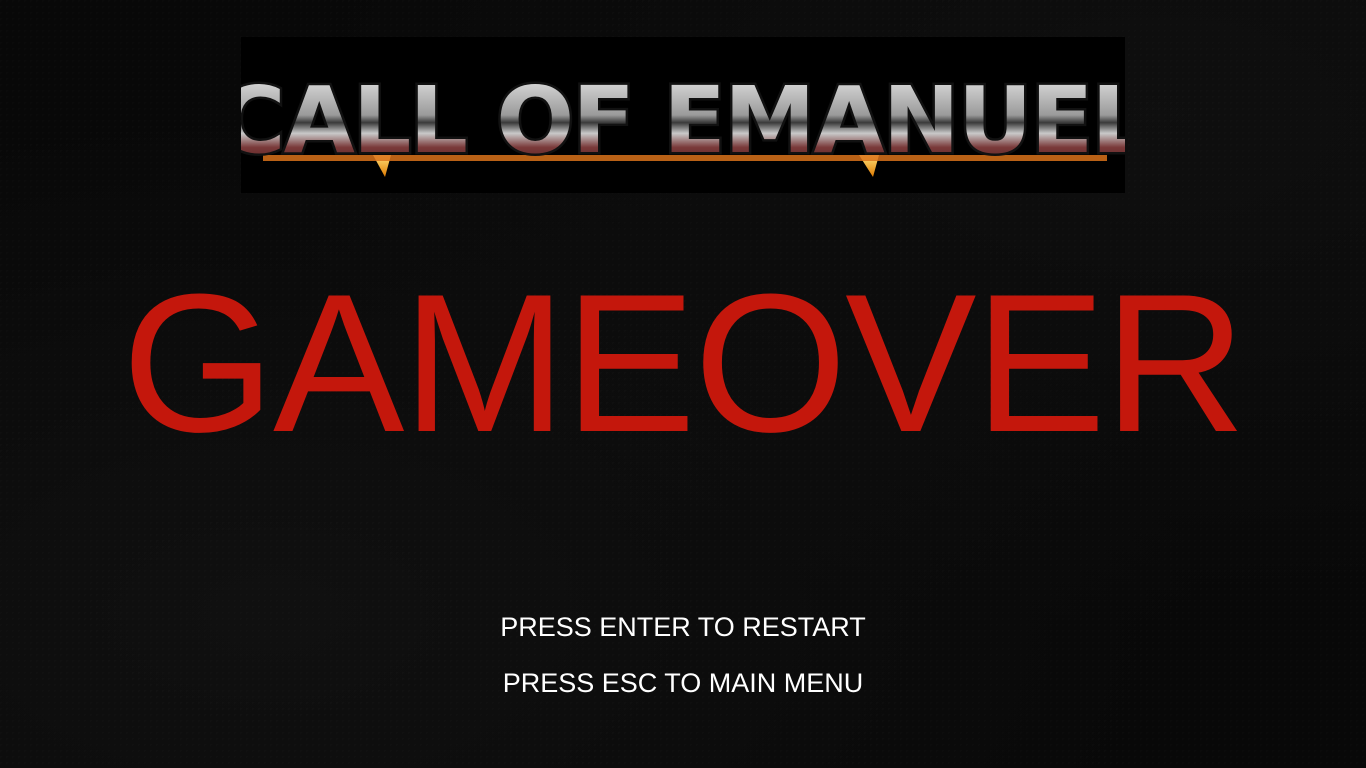 The height and width of the screenshot is (768, 1366). What do you see at coordinates (683, 627) in the screenshot?
I see `restart-prompt: PRESS ENTER TO RESTART` at bounding box center [683, 627].